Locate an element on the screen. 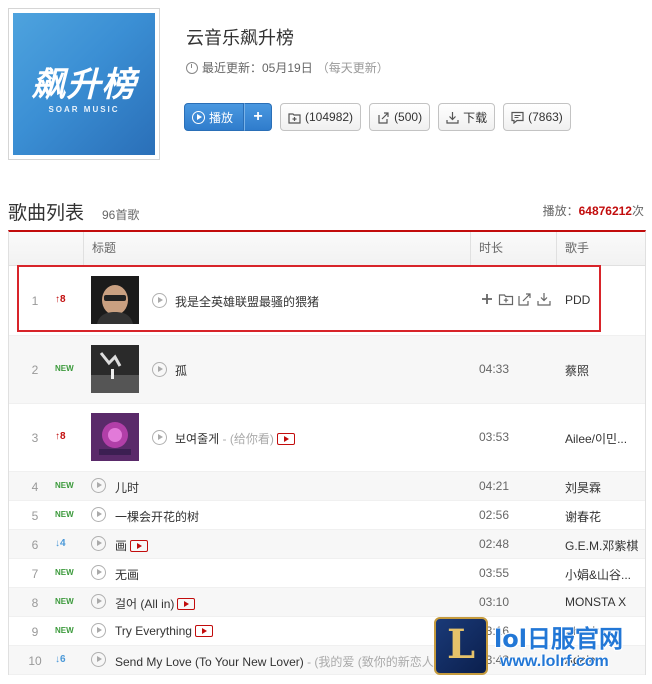 The height and width of the screenshot is (684, 652). collect-count: (104982) is located at coordinates (329, 117).